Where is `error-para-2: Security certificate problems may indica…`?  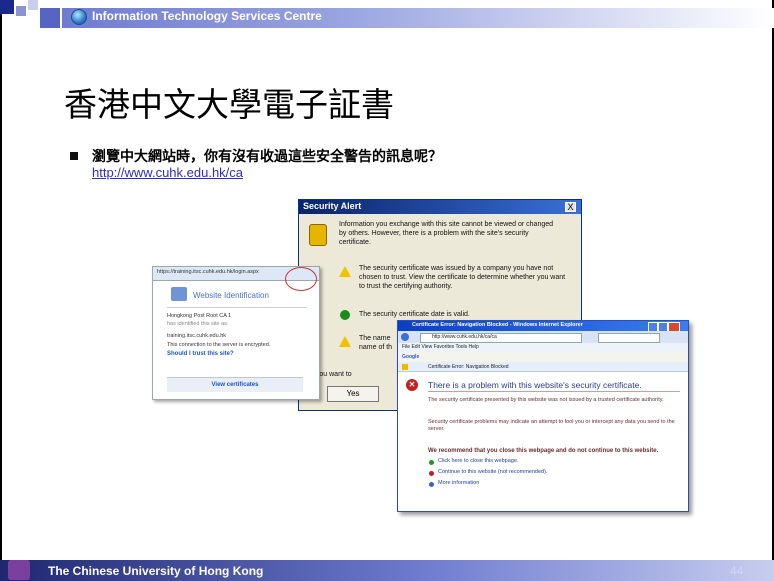 error-para-2: Security certificate problems may indica… is located at coordinates (551, 425).